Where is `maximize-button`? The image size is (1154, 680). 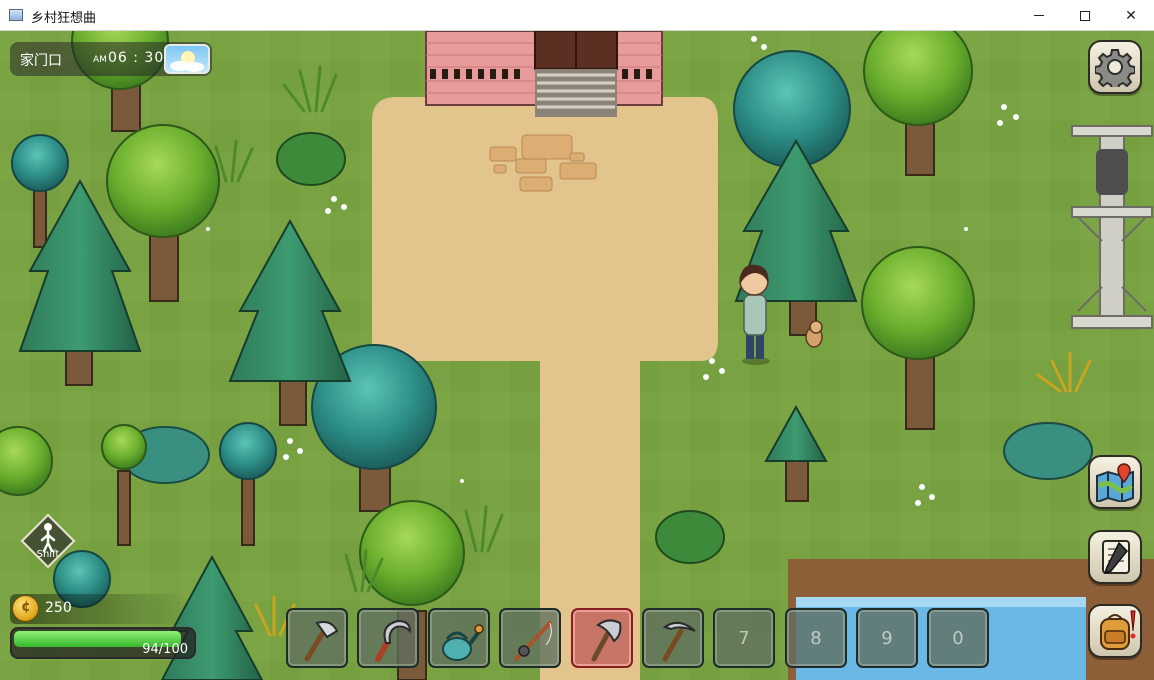 maximize-button is located at coordinates (1085, 15).